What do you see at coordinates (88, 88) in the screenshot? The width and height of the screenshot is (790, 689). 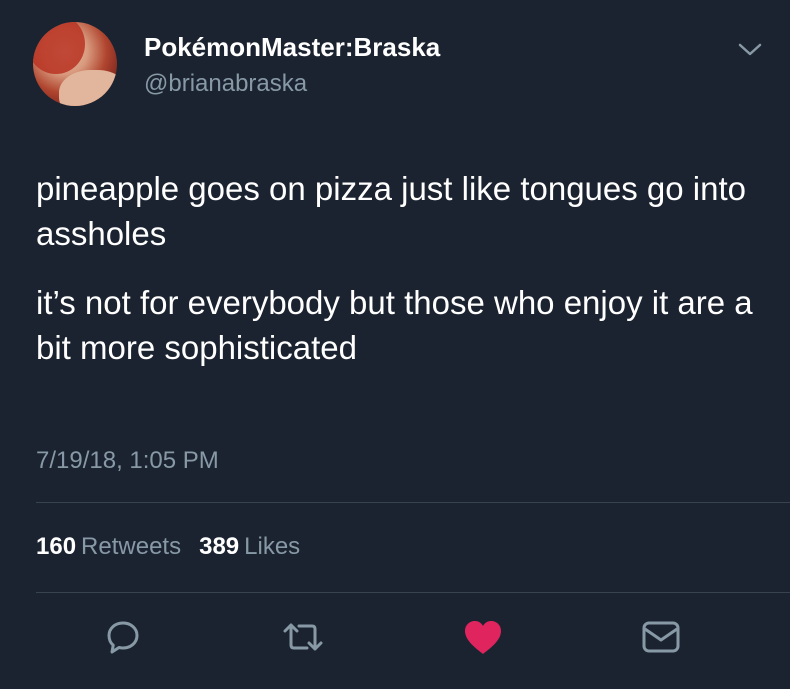 I see `avatar-body` at bounding box center [88, 88].